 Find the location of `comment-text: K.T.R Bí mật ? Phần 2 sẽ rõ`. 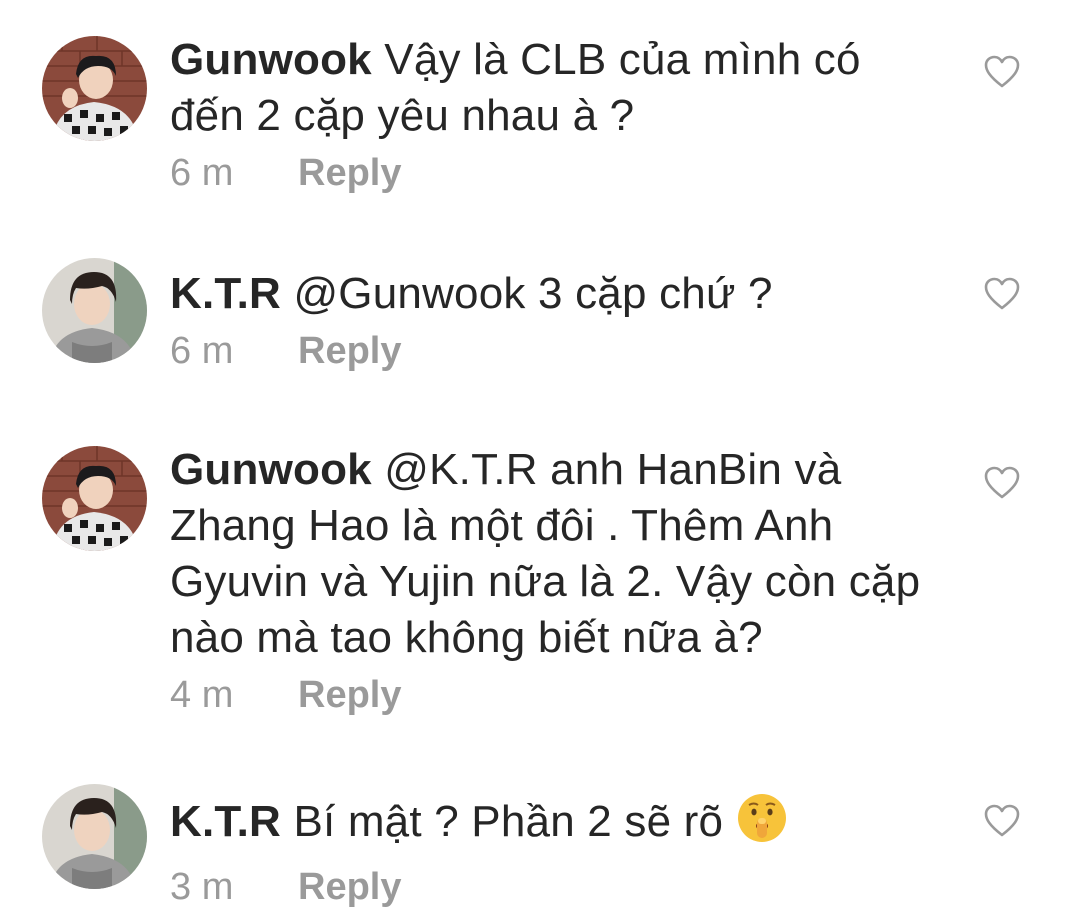

comment-text: K.T.R Bí mật ? Phần 2 sẽ rõ is located at coordinates (550, 825).